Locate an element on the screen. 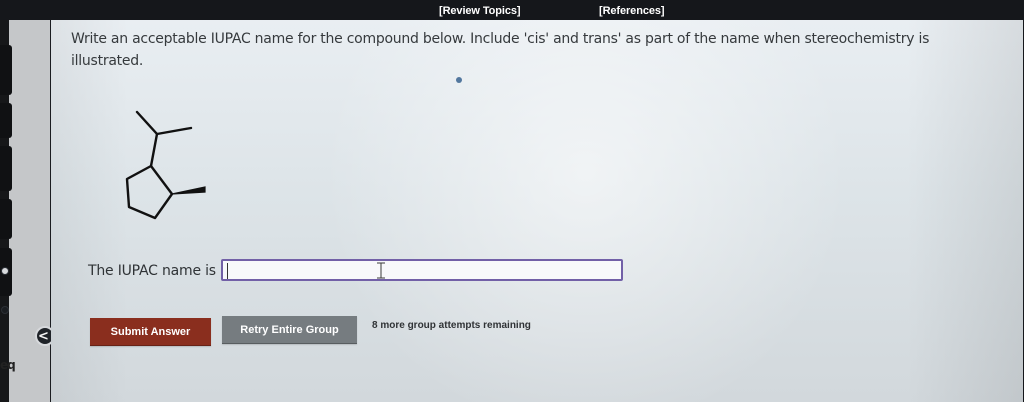 The width and height of the screenshot is (1024, 402). blue-dot-marker is located at coordinates (459, 80).